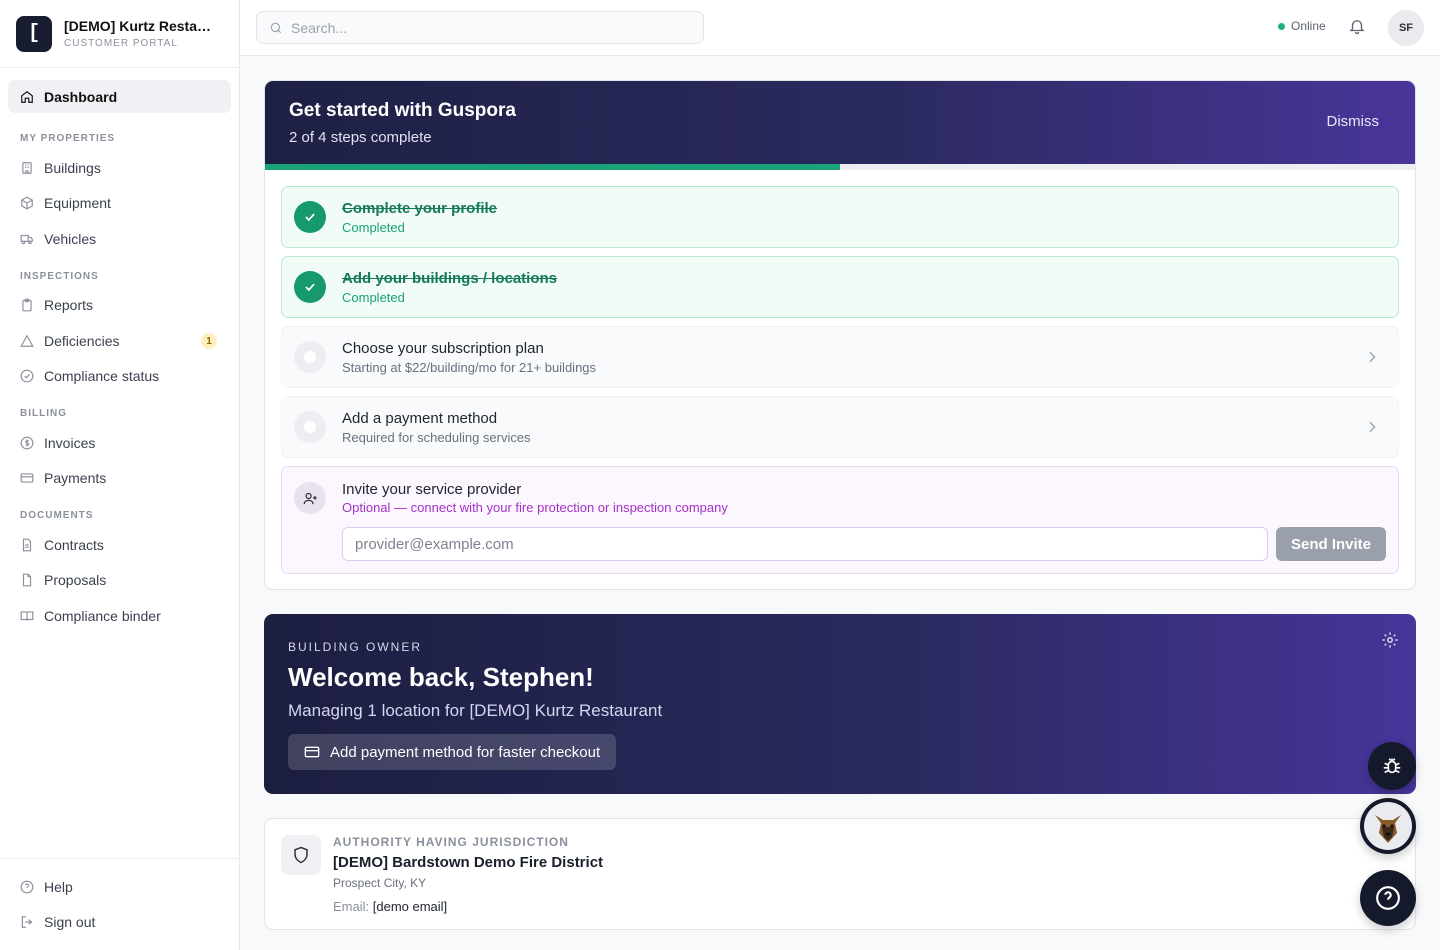  Describe the element at coordinates (72, 167) in the screenshot. I see `sidebar-item-label: Buildings` at that location.